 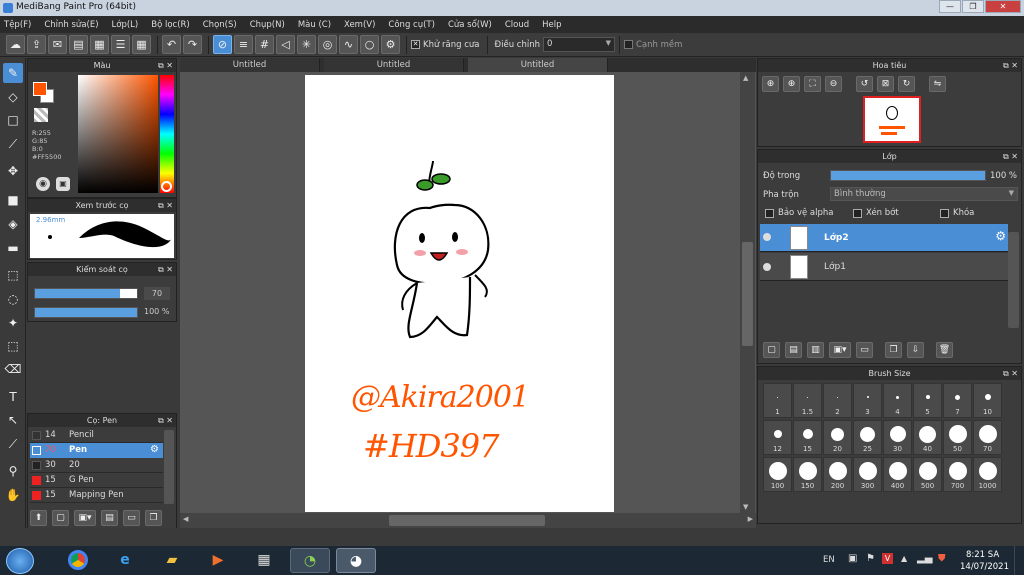 I want to click on list-item: 14 Pencil, so click(x=96, y=435).